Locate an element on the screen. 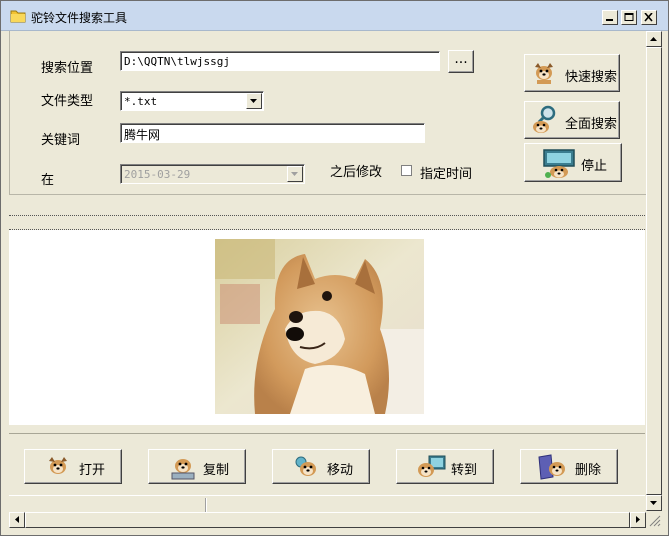 The image size is (669, 536). date-prefix-label: 在 is located at coordinates (48, 180).